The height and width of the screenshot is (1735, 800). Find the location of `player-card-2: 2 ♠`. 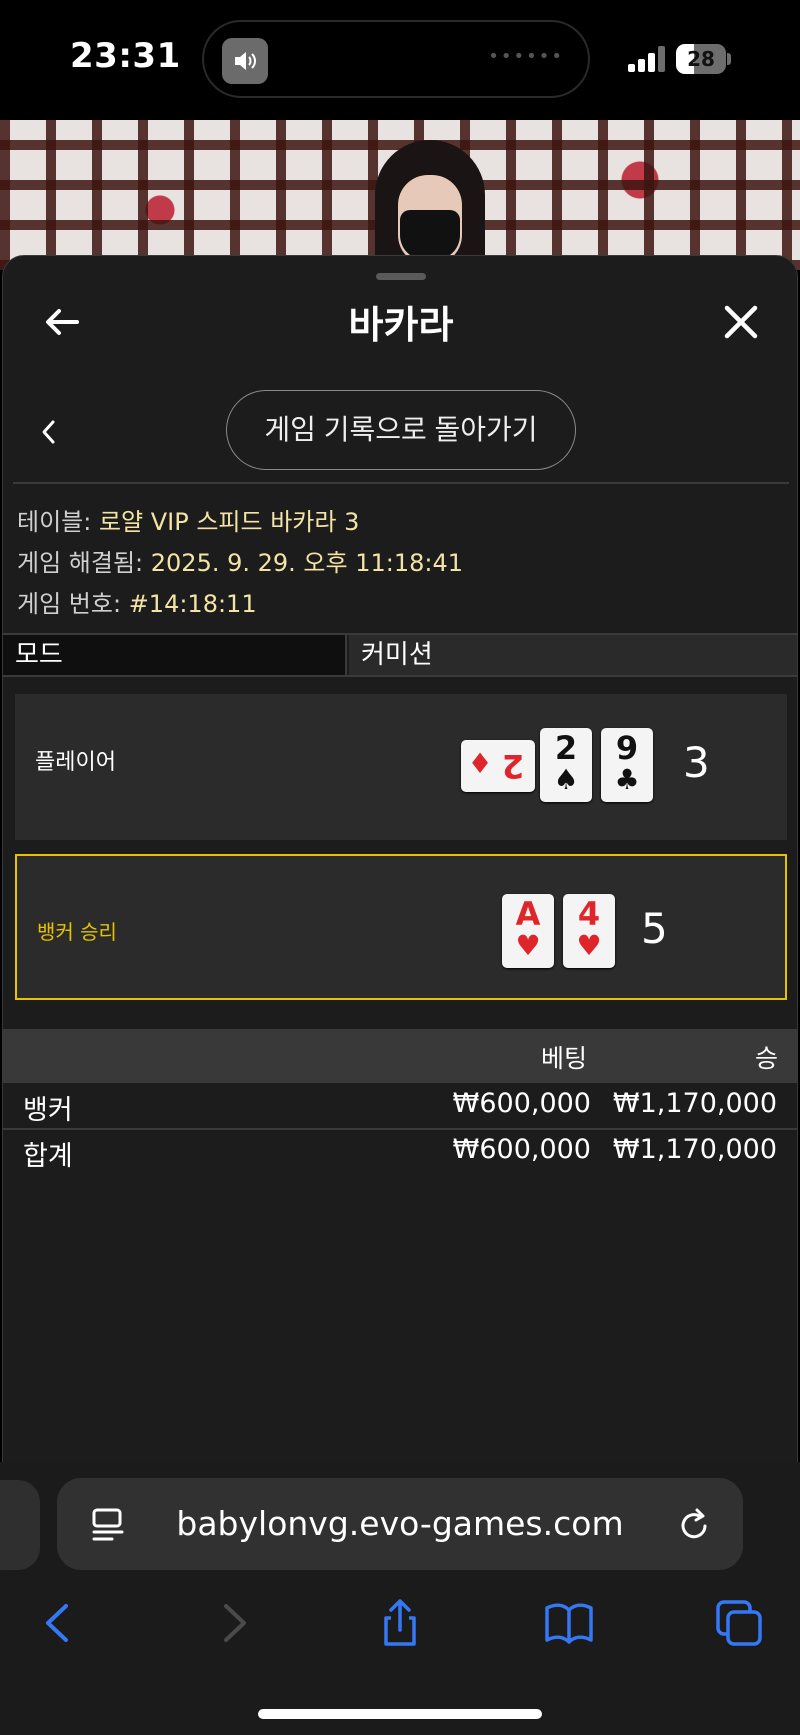

player-card-2: 2 ♠ is located at coordinates (566, 765).